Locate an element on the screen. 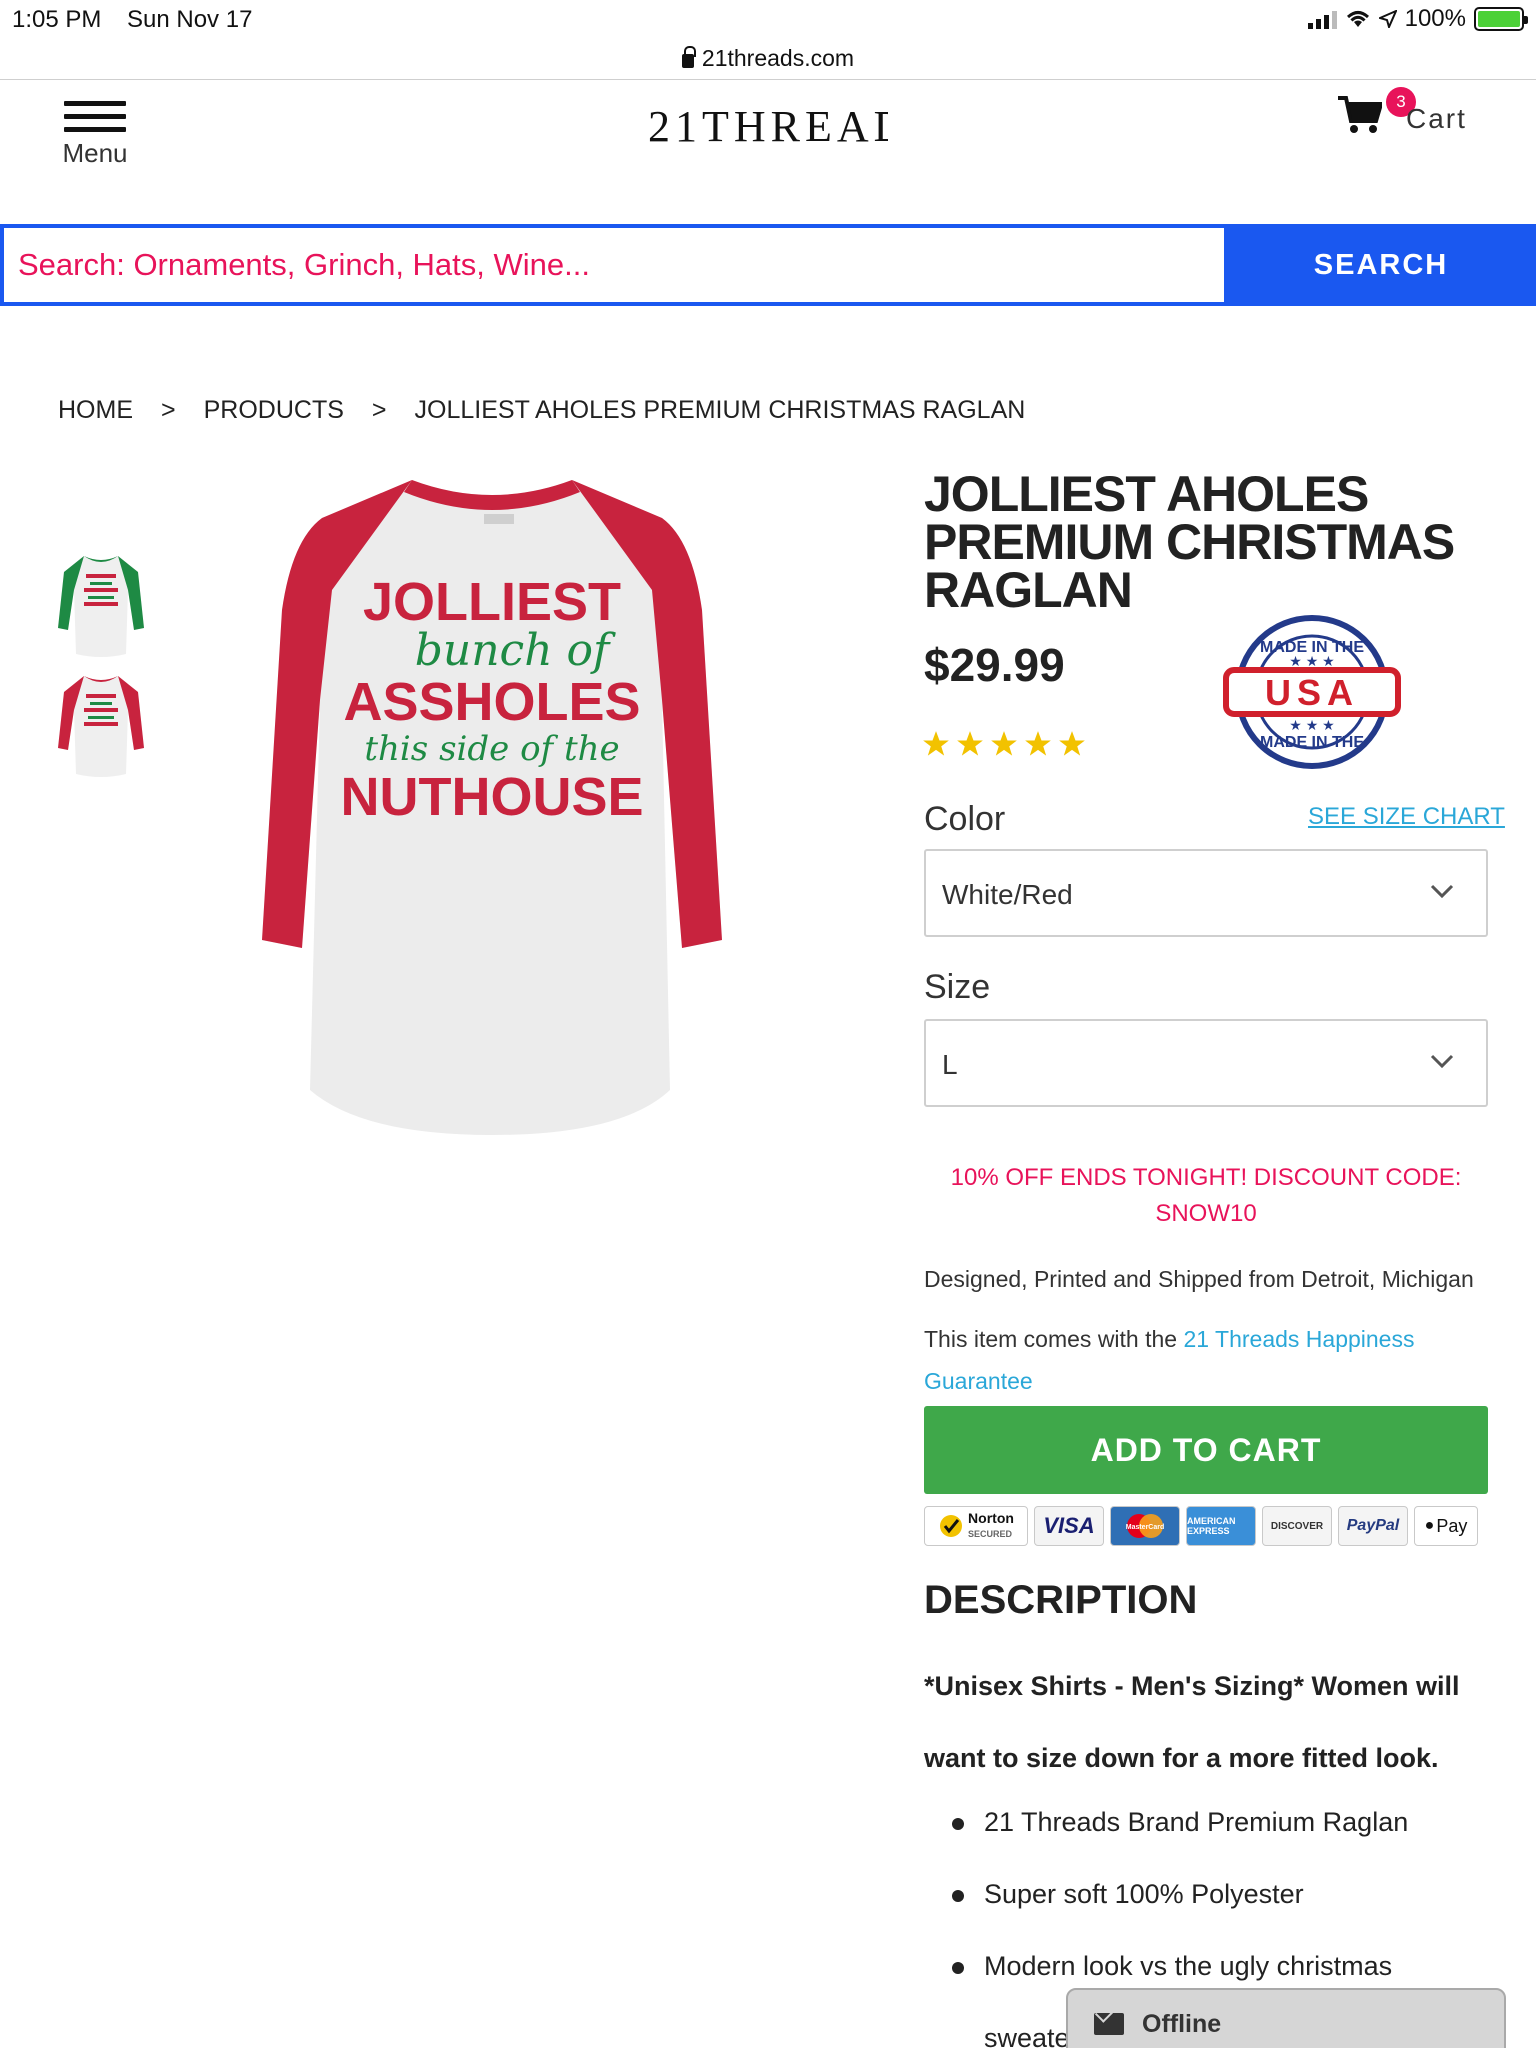  color-label: Color is located at coordinates (965, 819).